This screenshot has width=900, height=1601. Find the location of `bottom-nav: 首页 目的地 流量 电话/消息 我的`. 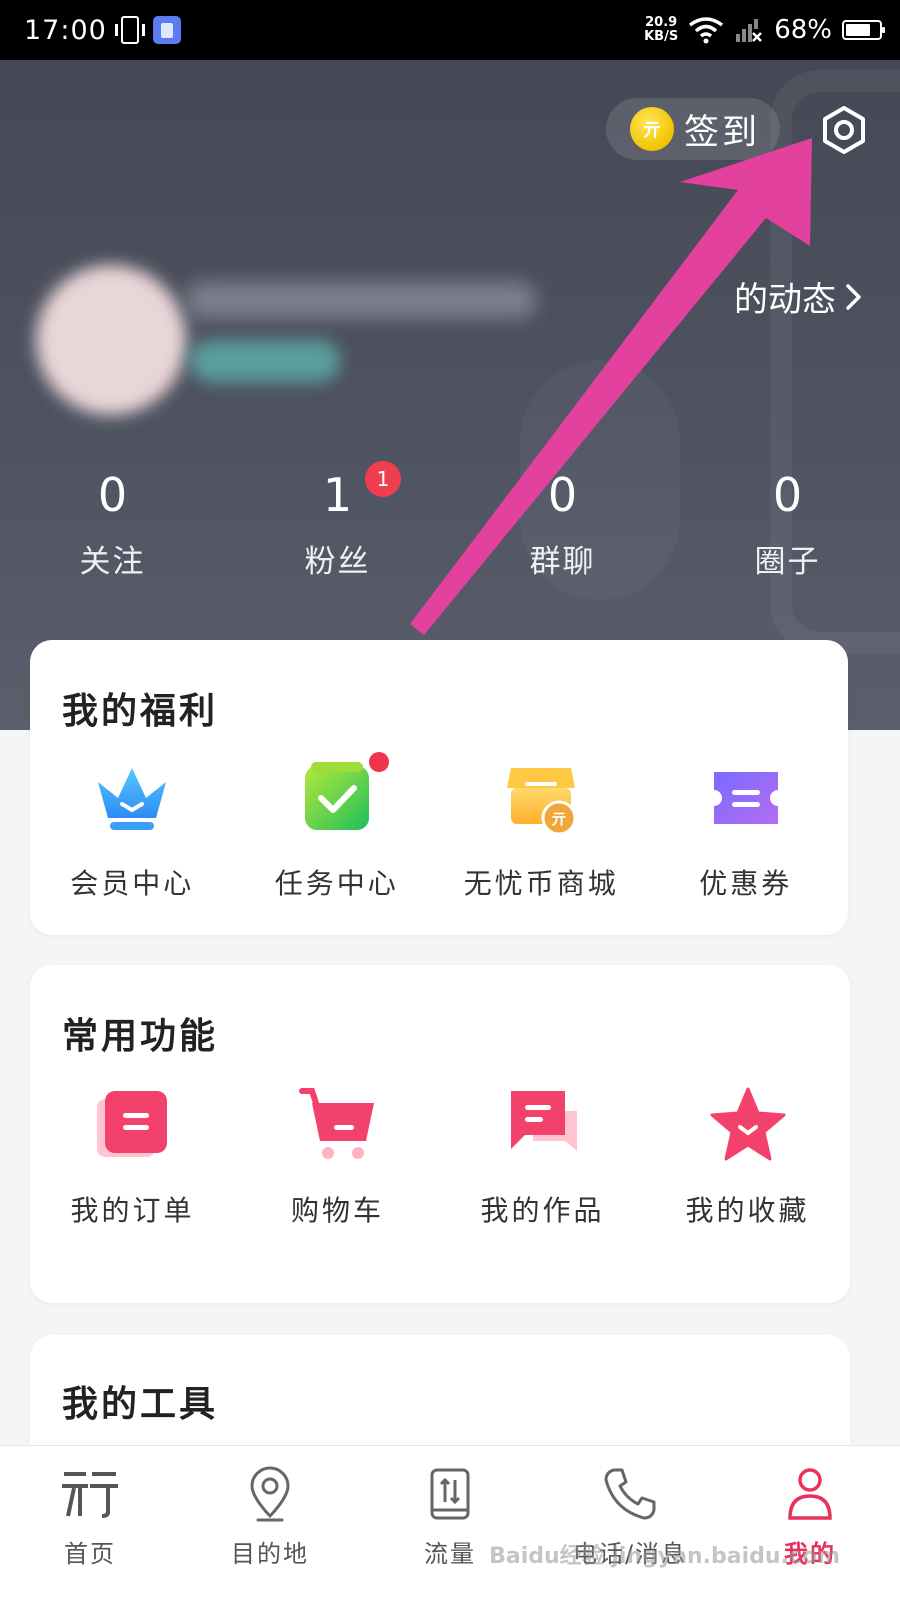

bottom-nav: 首页 目的地 流量 电话/消息 我的 is located at coordinates (450, 1523).